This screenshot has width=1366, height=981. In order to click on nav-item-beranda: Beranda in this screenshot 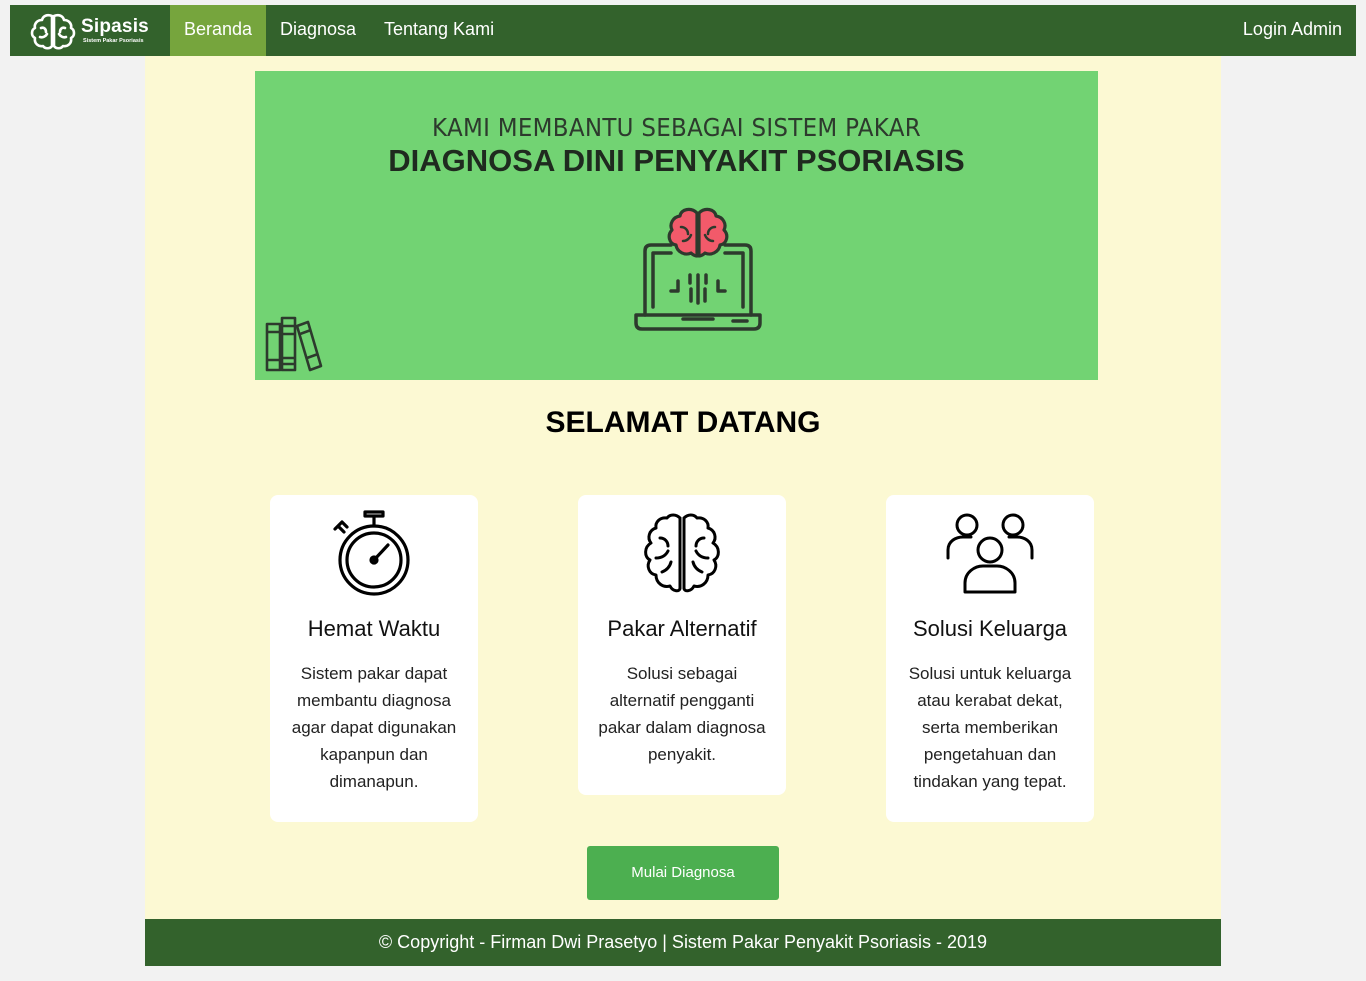, I will do `click(218, 30)`.